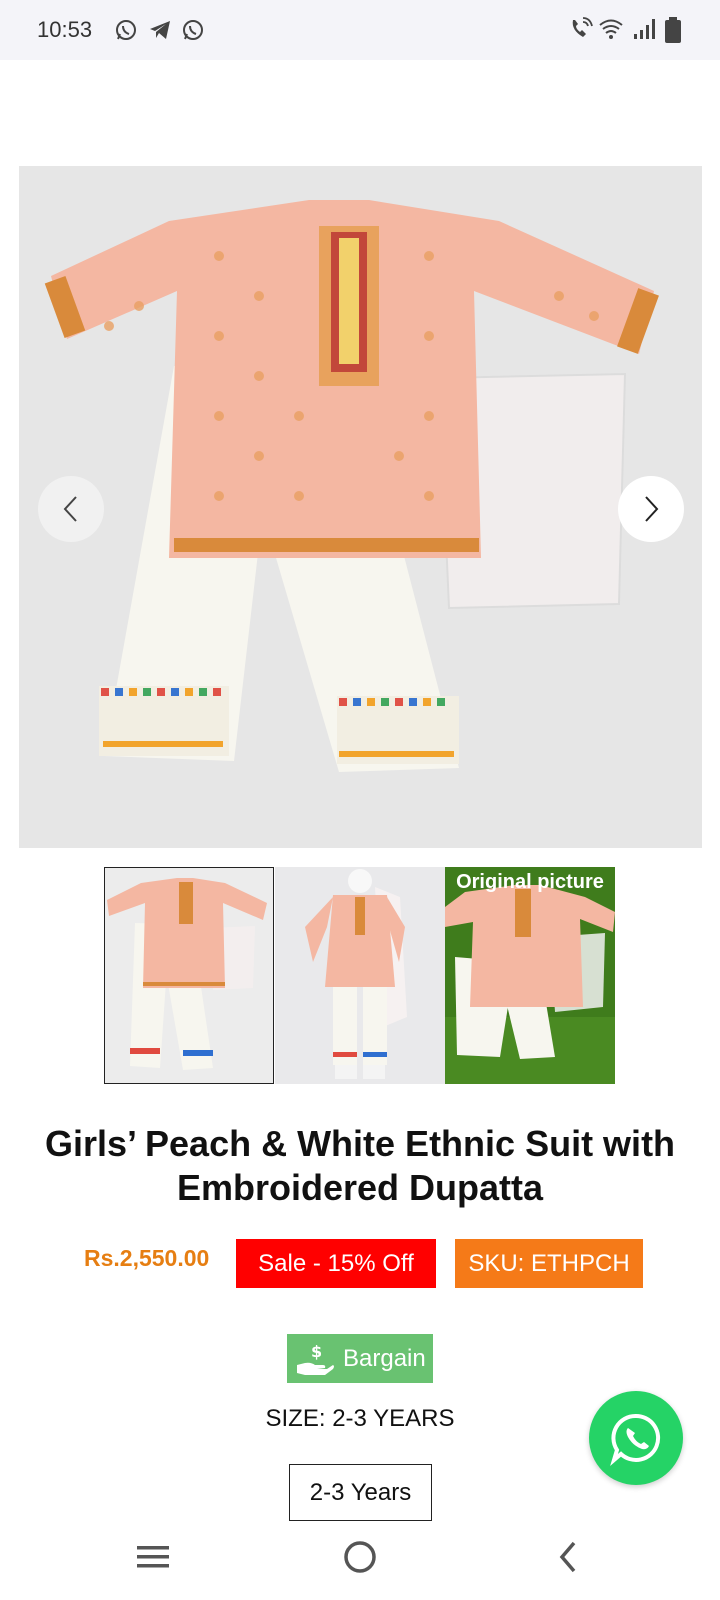  Describe the element at coordinates (393, 1418) in the screenshot. I see `size-value: 2-3 YEARS` at that location.